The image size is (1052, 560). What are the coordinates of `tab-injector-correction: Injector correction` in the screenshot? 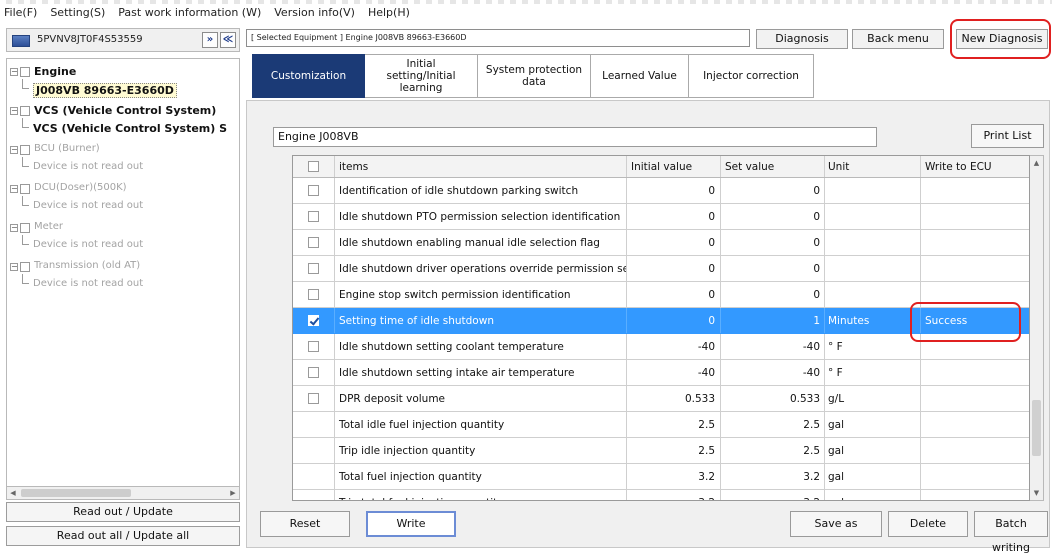 It's located at (751, 76).